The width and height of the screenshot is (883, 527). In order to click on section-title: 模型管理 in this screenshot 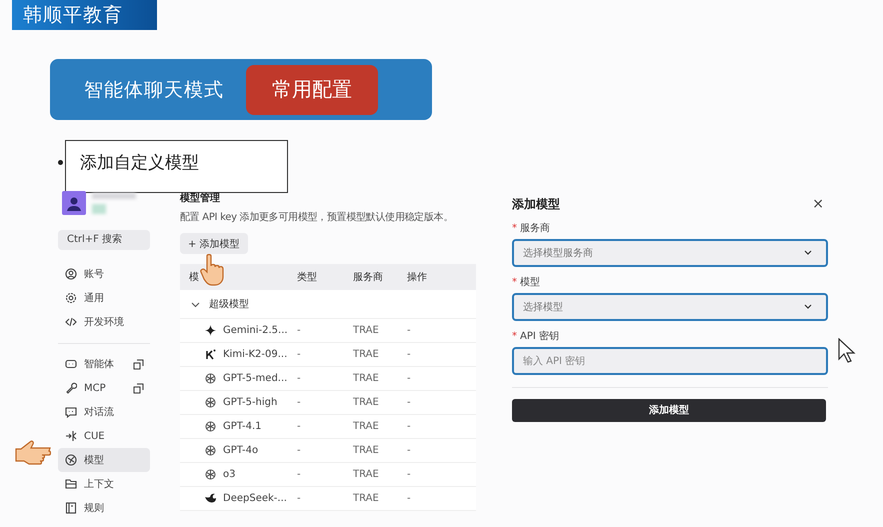, I will do `click(200, 198)`.